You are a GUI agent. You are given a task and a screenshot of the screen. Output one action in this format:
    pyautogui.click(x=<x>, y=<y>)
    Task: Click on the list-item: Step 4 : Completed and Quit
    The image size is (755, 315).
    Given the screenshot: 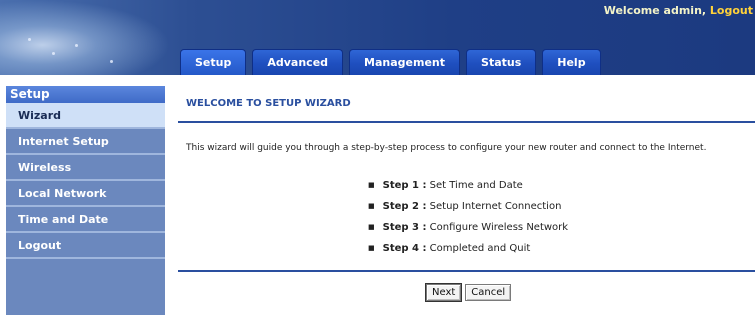 What is the action you would take?
    pyautogui.click(x=468, y=248)
    